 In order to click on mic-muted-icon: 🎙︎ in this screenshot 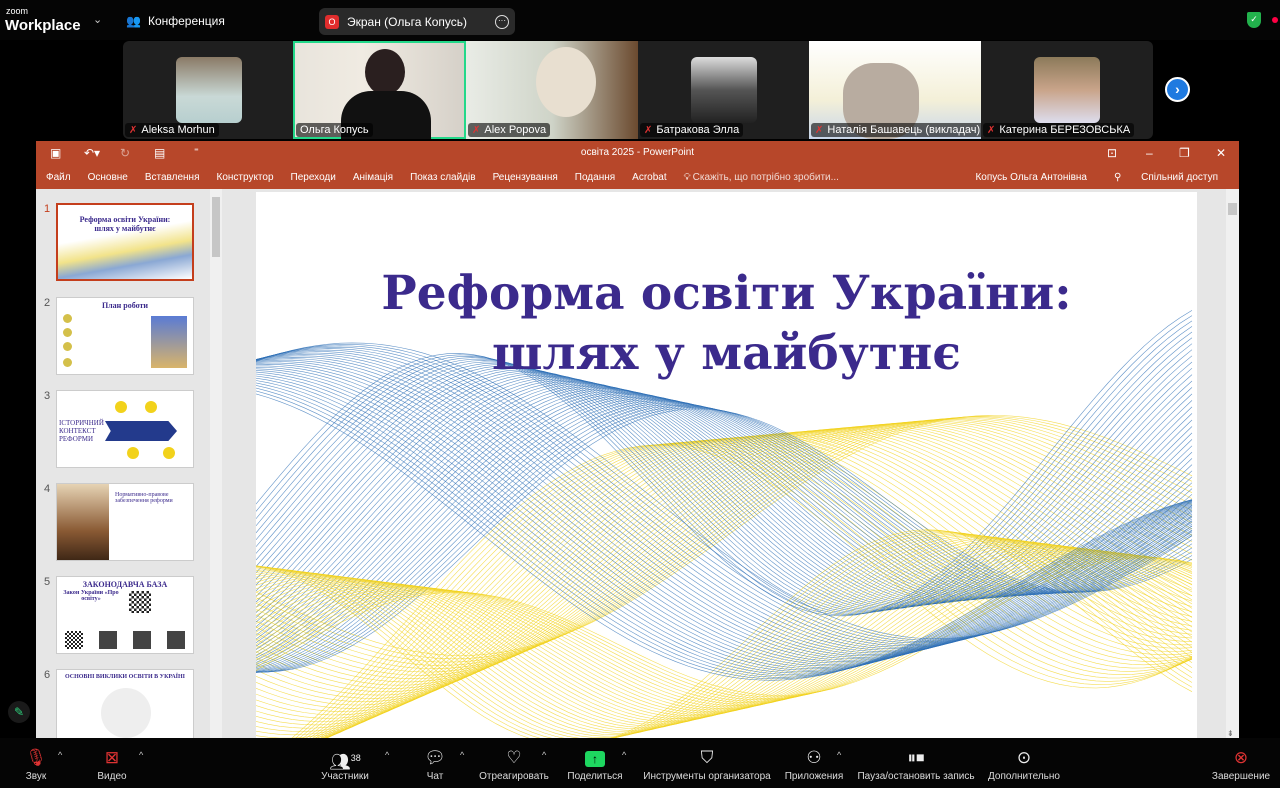, I will do `click(36, 757)`.